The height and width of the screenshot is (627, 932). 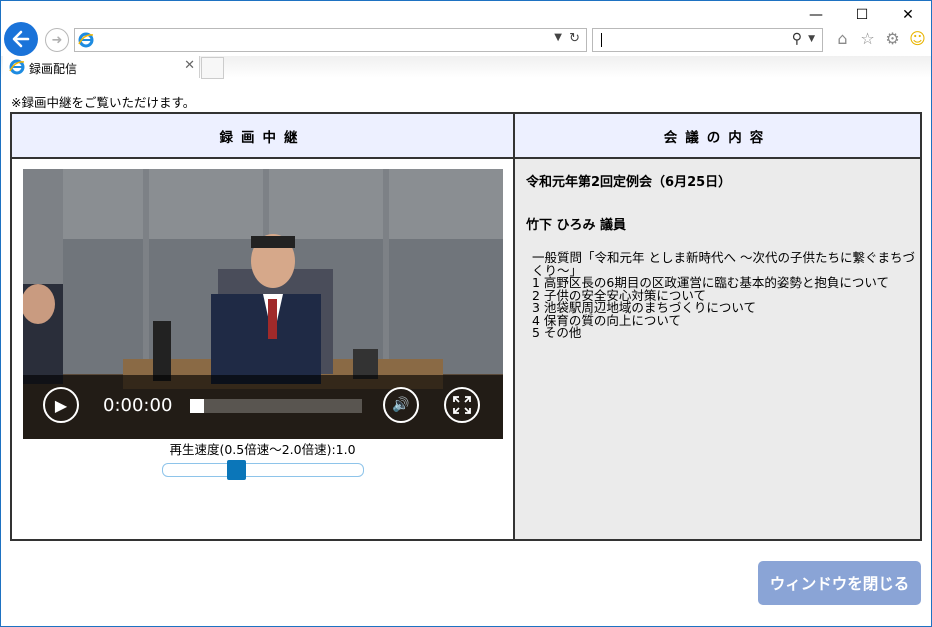 What do you see at coordinates (276, 406) in the screenshot?
I see `progress-bar` at bounding box center [276, 406].